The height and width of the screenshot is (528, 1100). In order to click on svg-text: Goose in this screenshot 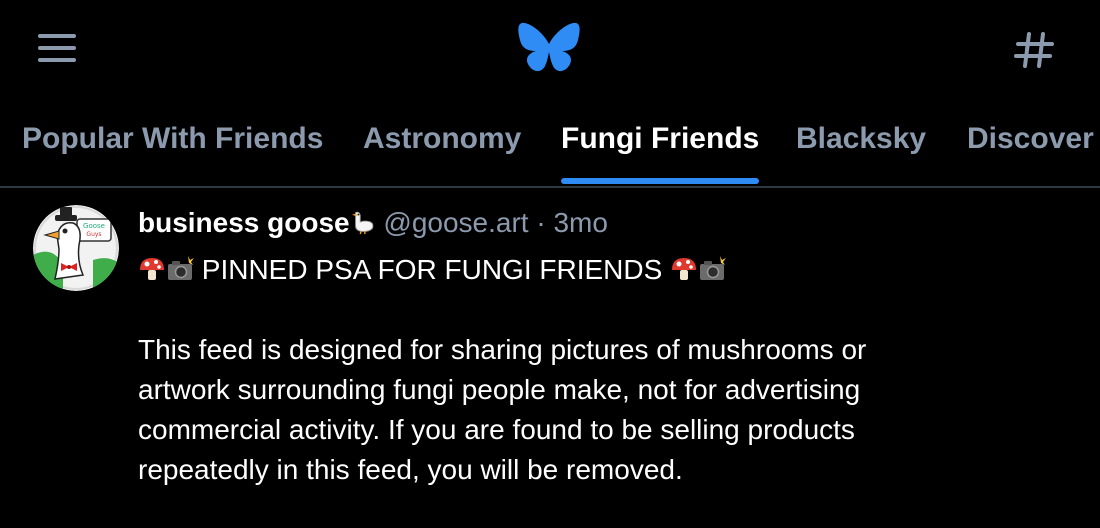, I will do `click(94, 226)`.